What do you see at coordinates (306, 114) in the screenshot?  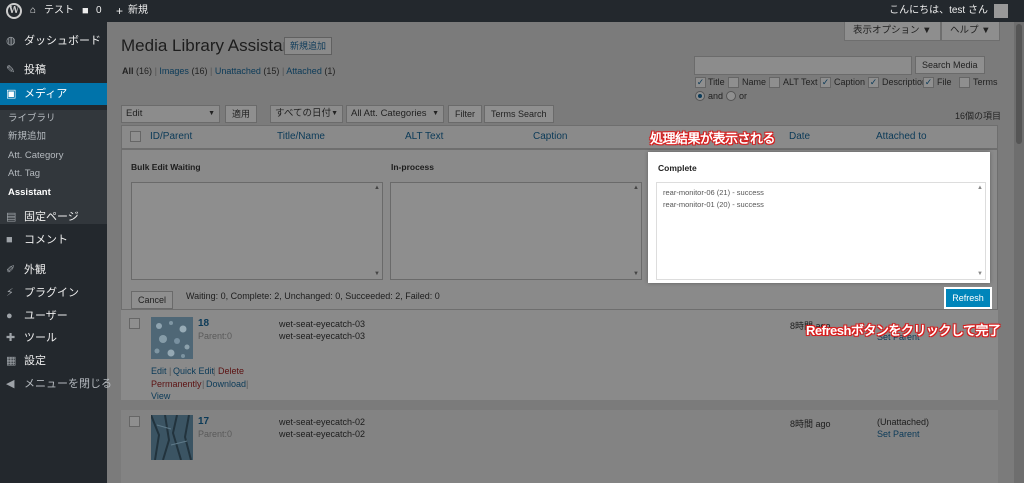 I see `date-filter-select: すべての日付 ▼` at bounding box center [306, 114].